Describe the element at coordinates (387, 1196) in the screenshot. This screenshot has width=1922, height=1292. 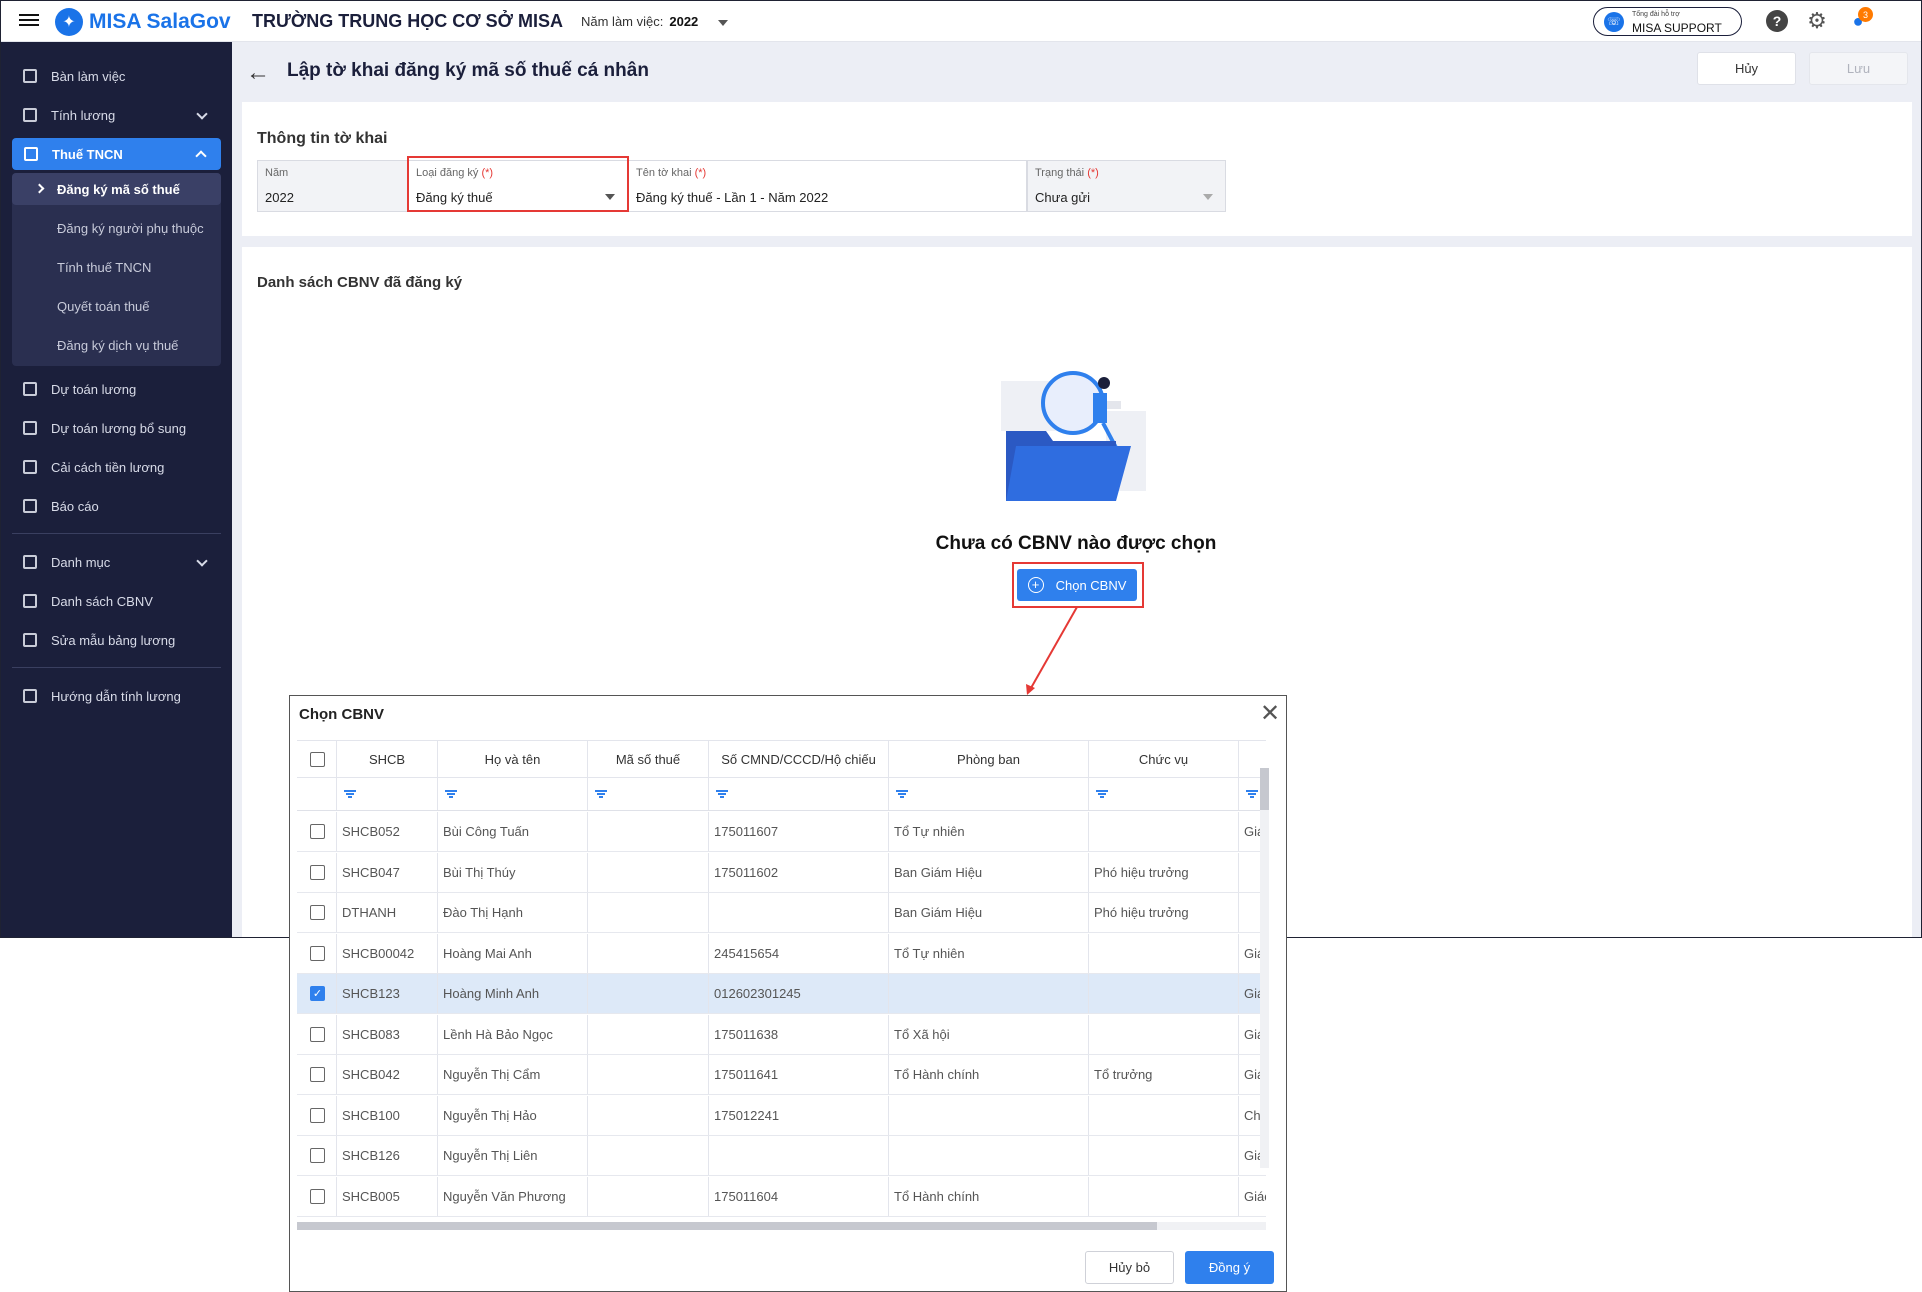
I see `cell-shcb: SHCB005` at that location.